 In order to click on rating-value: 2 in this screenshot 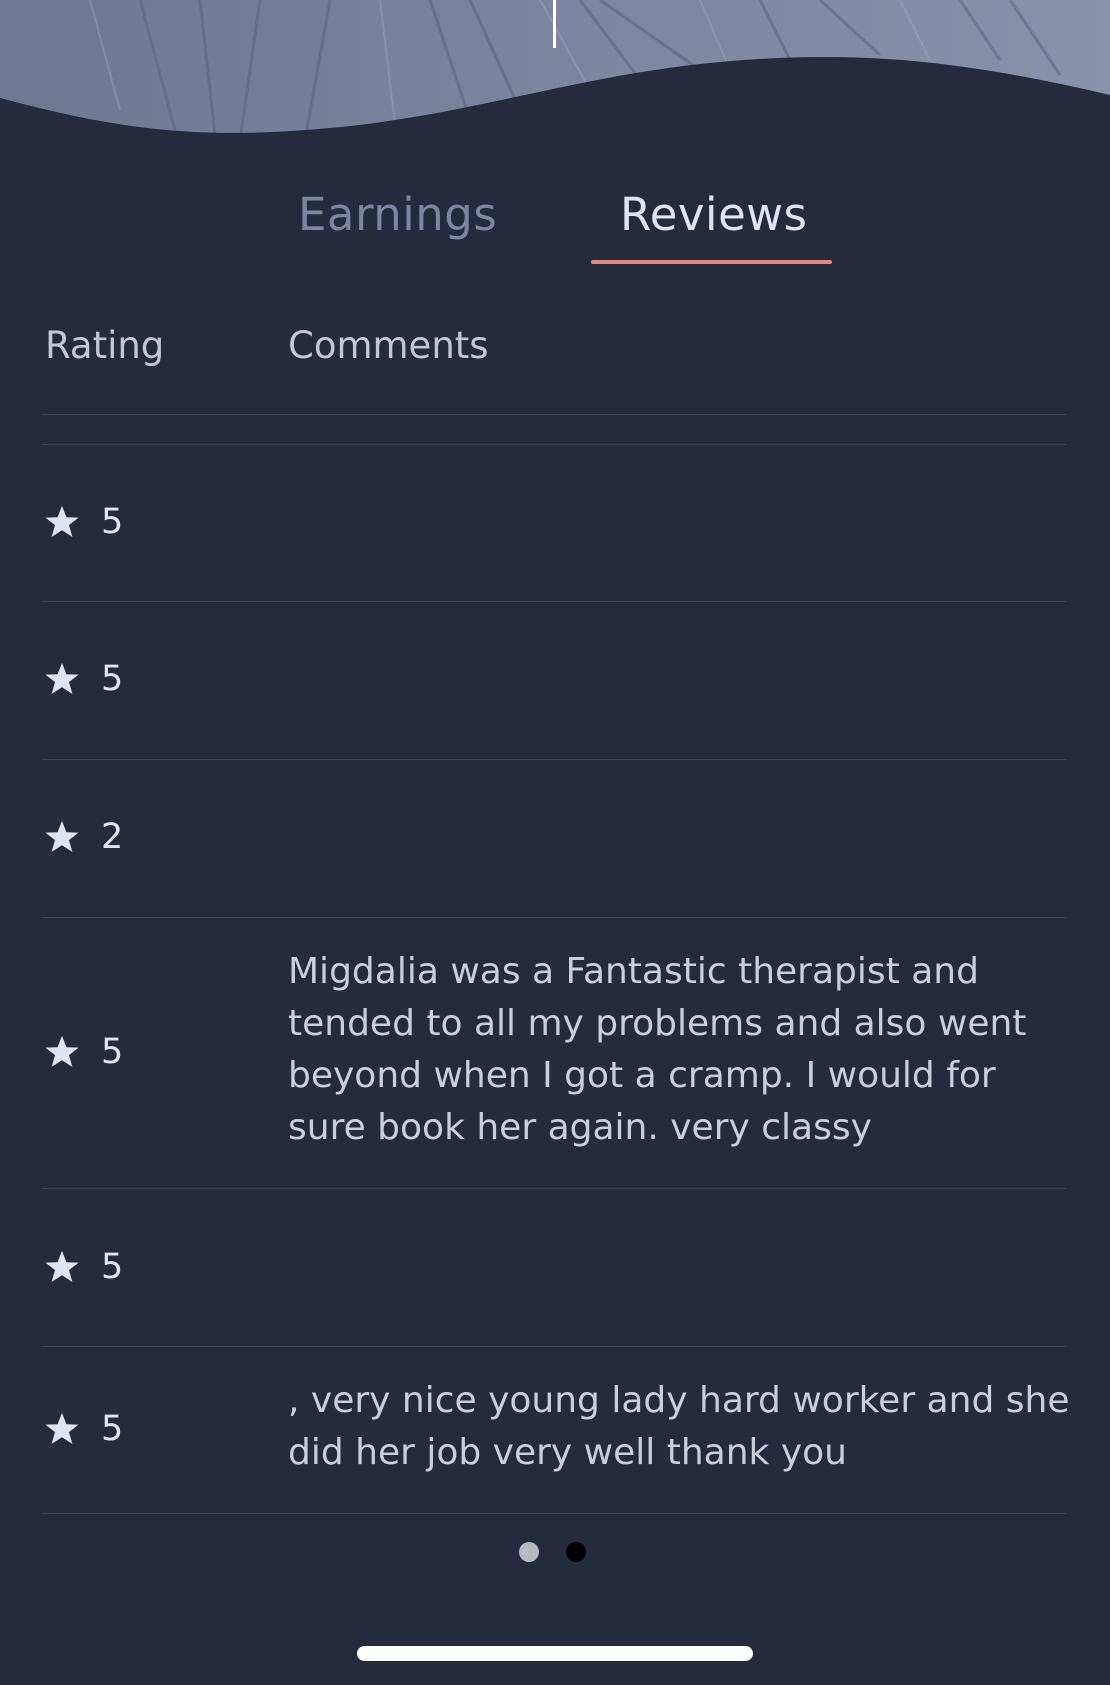, I will do `click(112, 837)`.